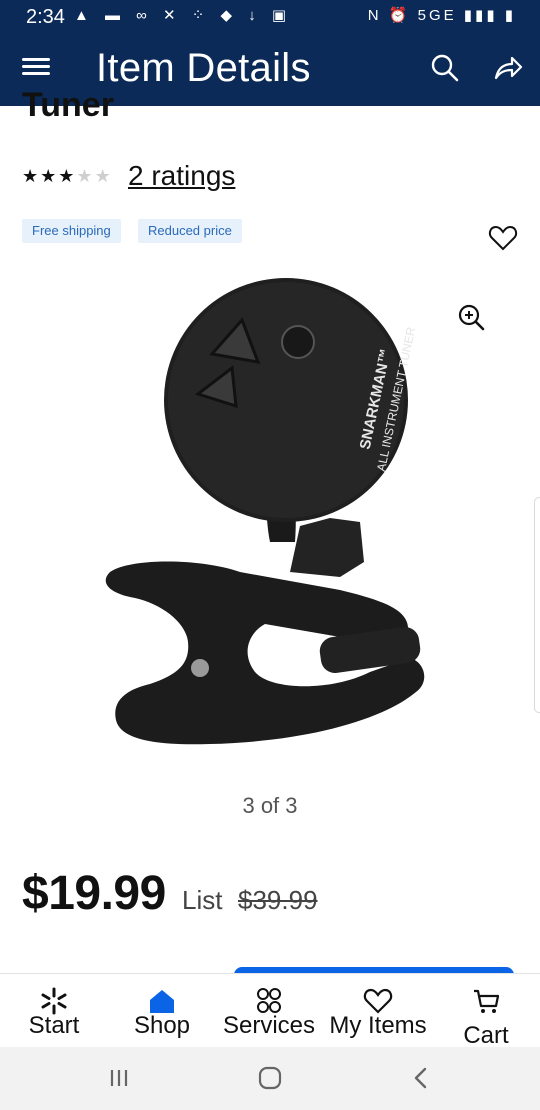 This screenshot has height=1110, width=540. Describe the element at coordinates (378, 1011) in the screenshot. I see `nav-my-items: My Items` at that location.